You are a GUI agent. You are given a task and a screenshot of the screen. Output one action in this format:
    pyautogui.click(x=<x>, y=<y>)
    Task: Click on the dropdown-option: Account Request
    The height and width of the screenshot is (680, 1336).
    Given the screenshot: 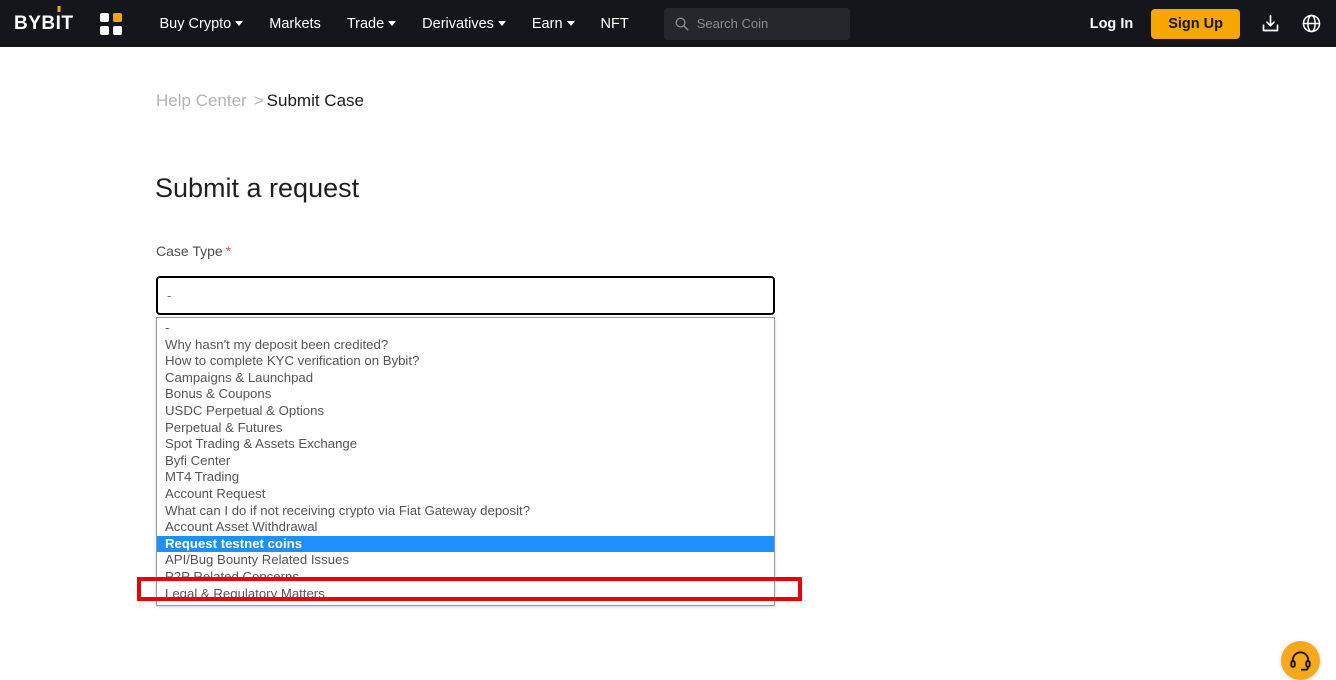 What is the action you would take?
    pyautogui.click(x=465, y=494)
    